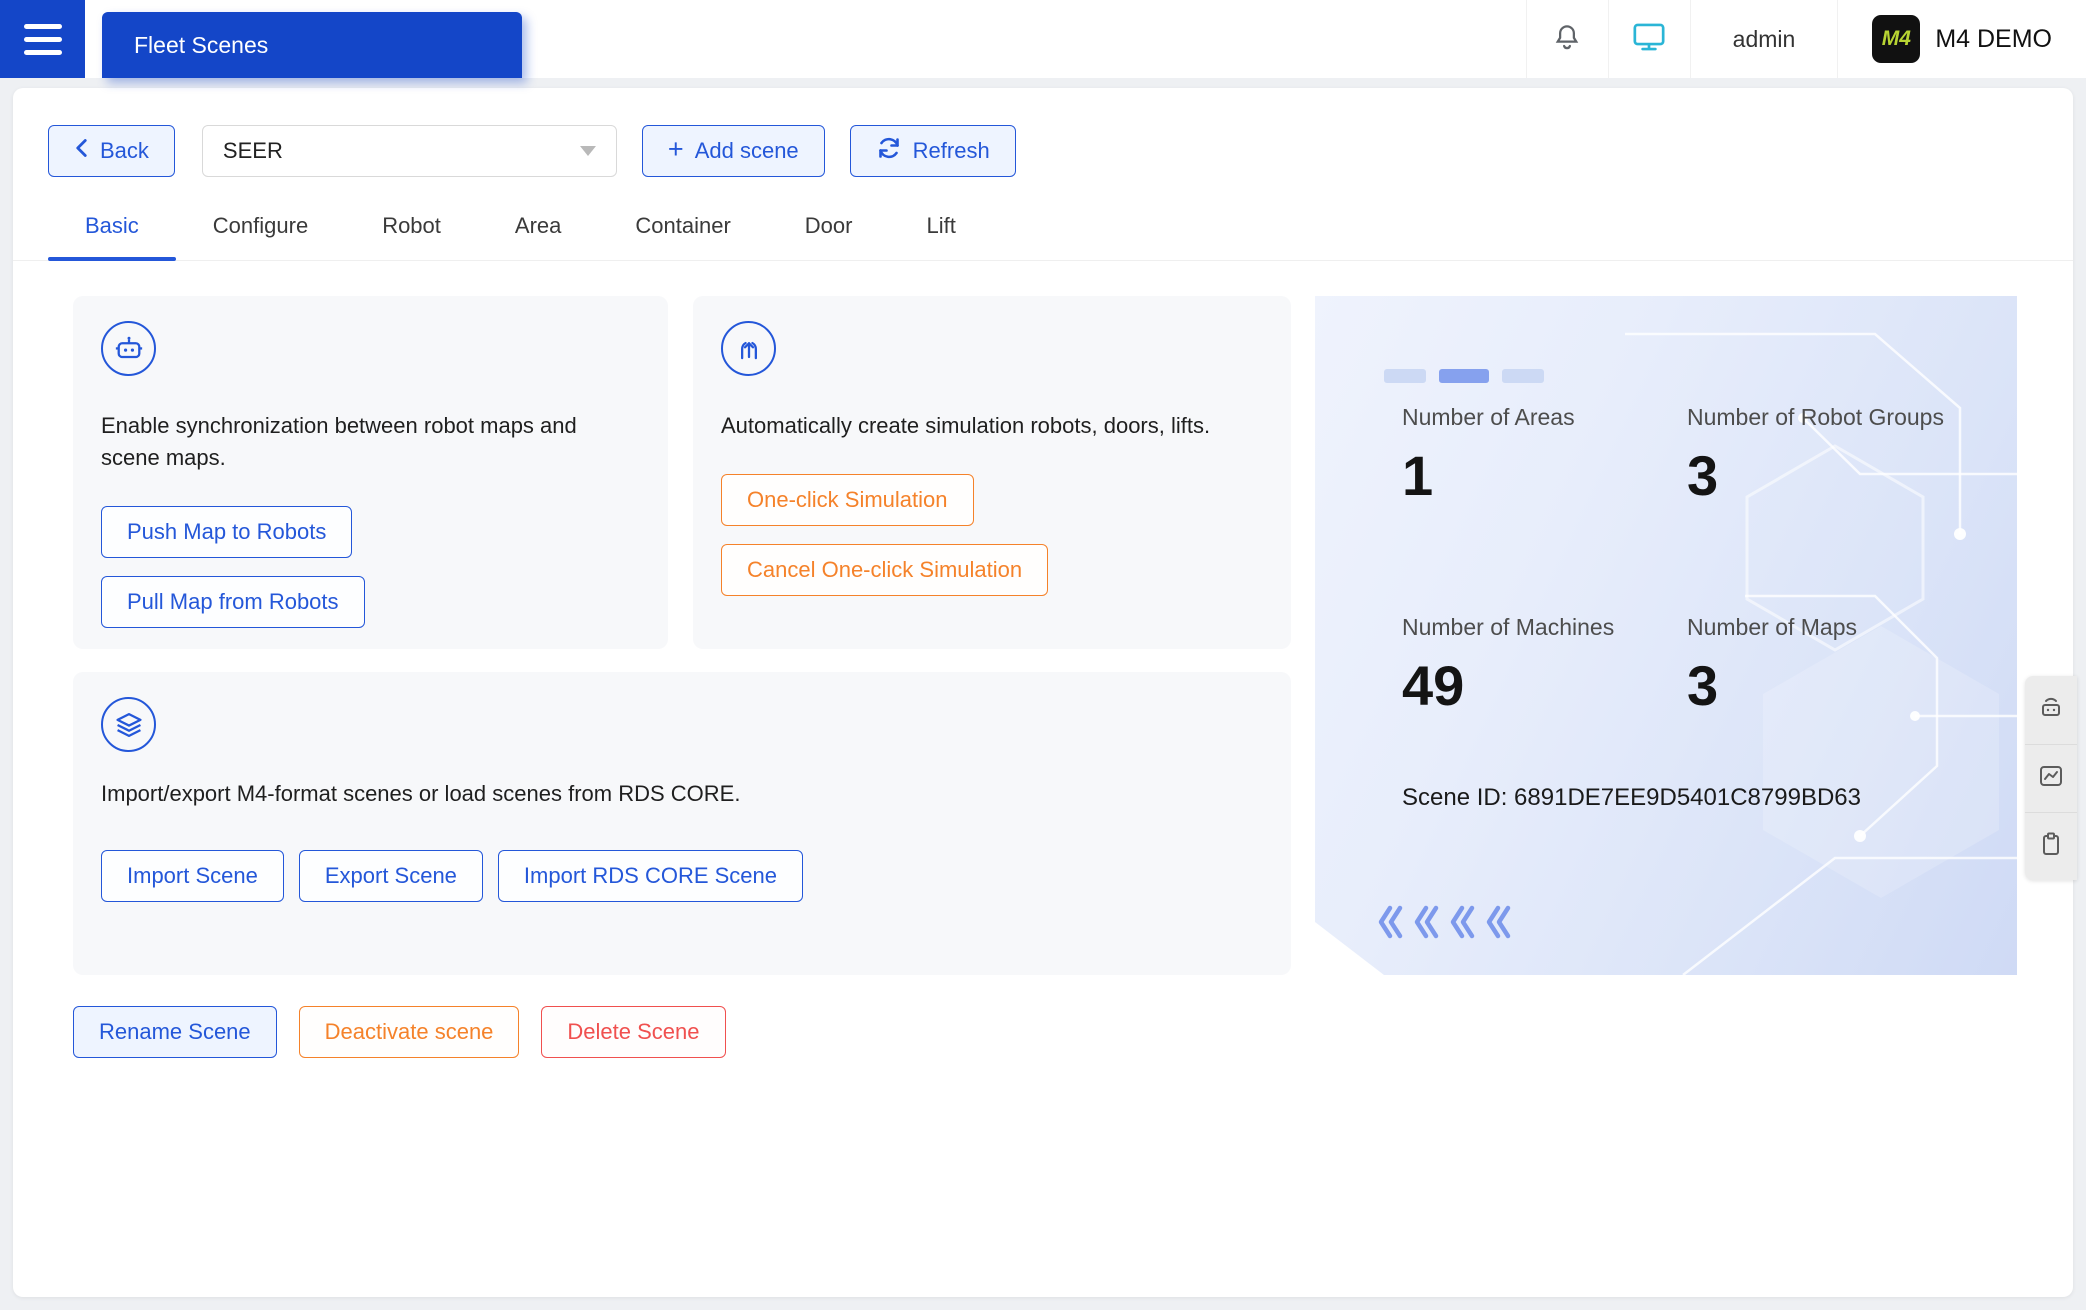 This screenshot has height=1310, width=2086. What do you see at coordinates (932, 151) in the screenshot?
I see `refresh-button: Refresh` at bounding box center [932, 151].